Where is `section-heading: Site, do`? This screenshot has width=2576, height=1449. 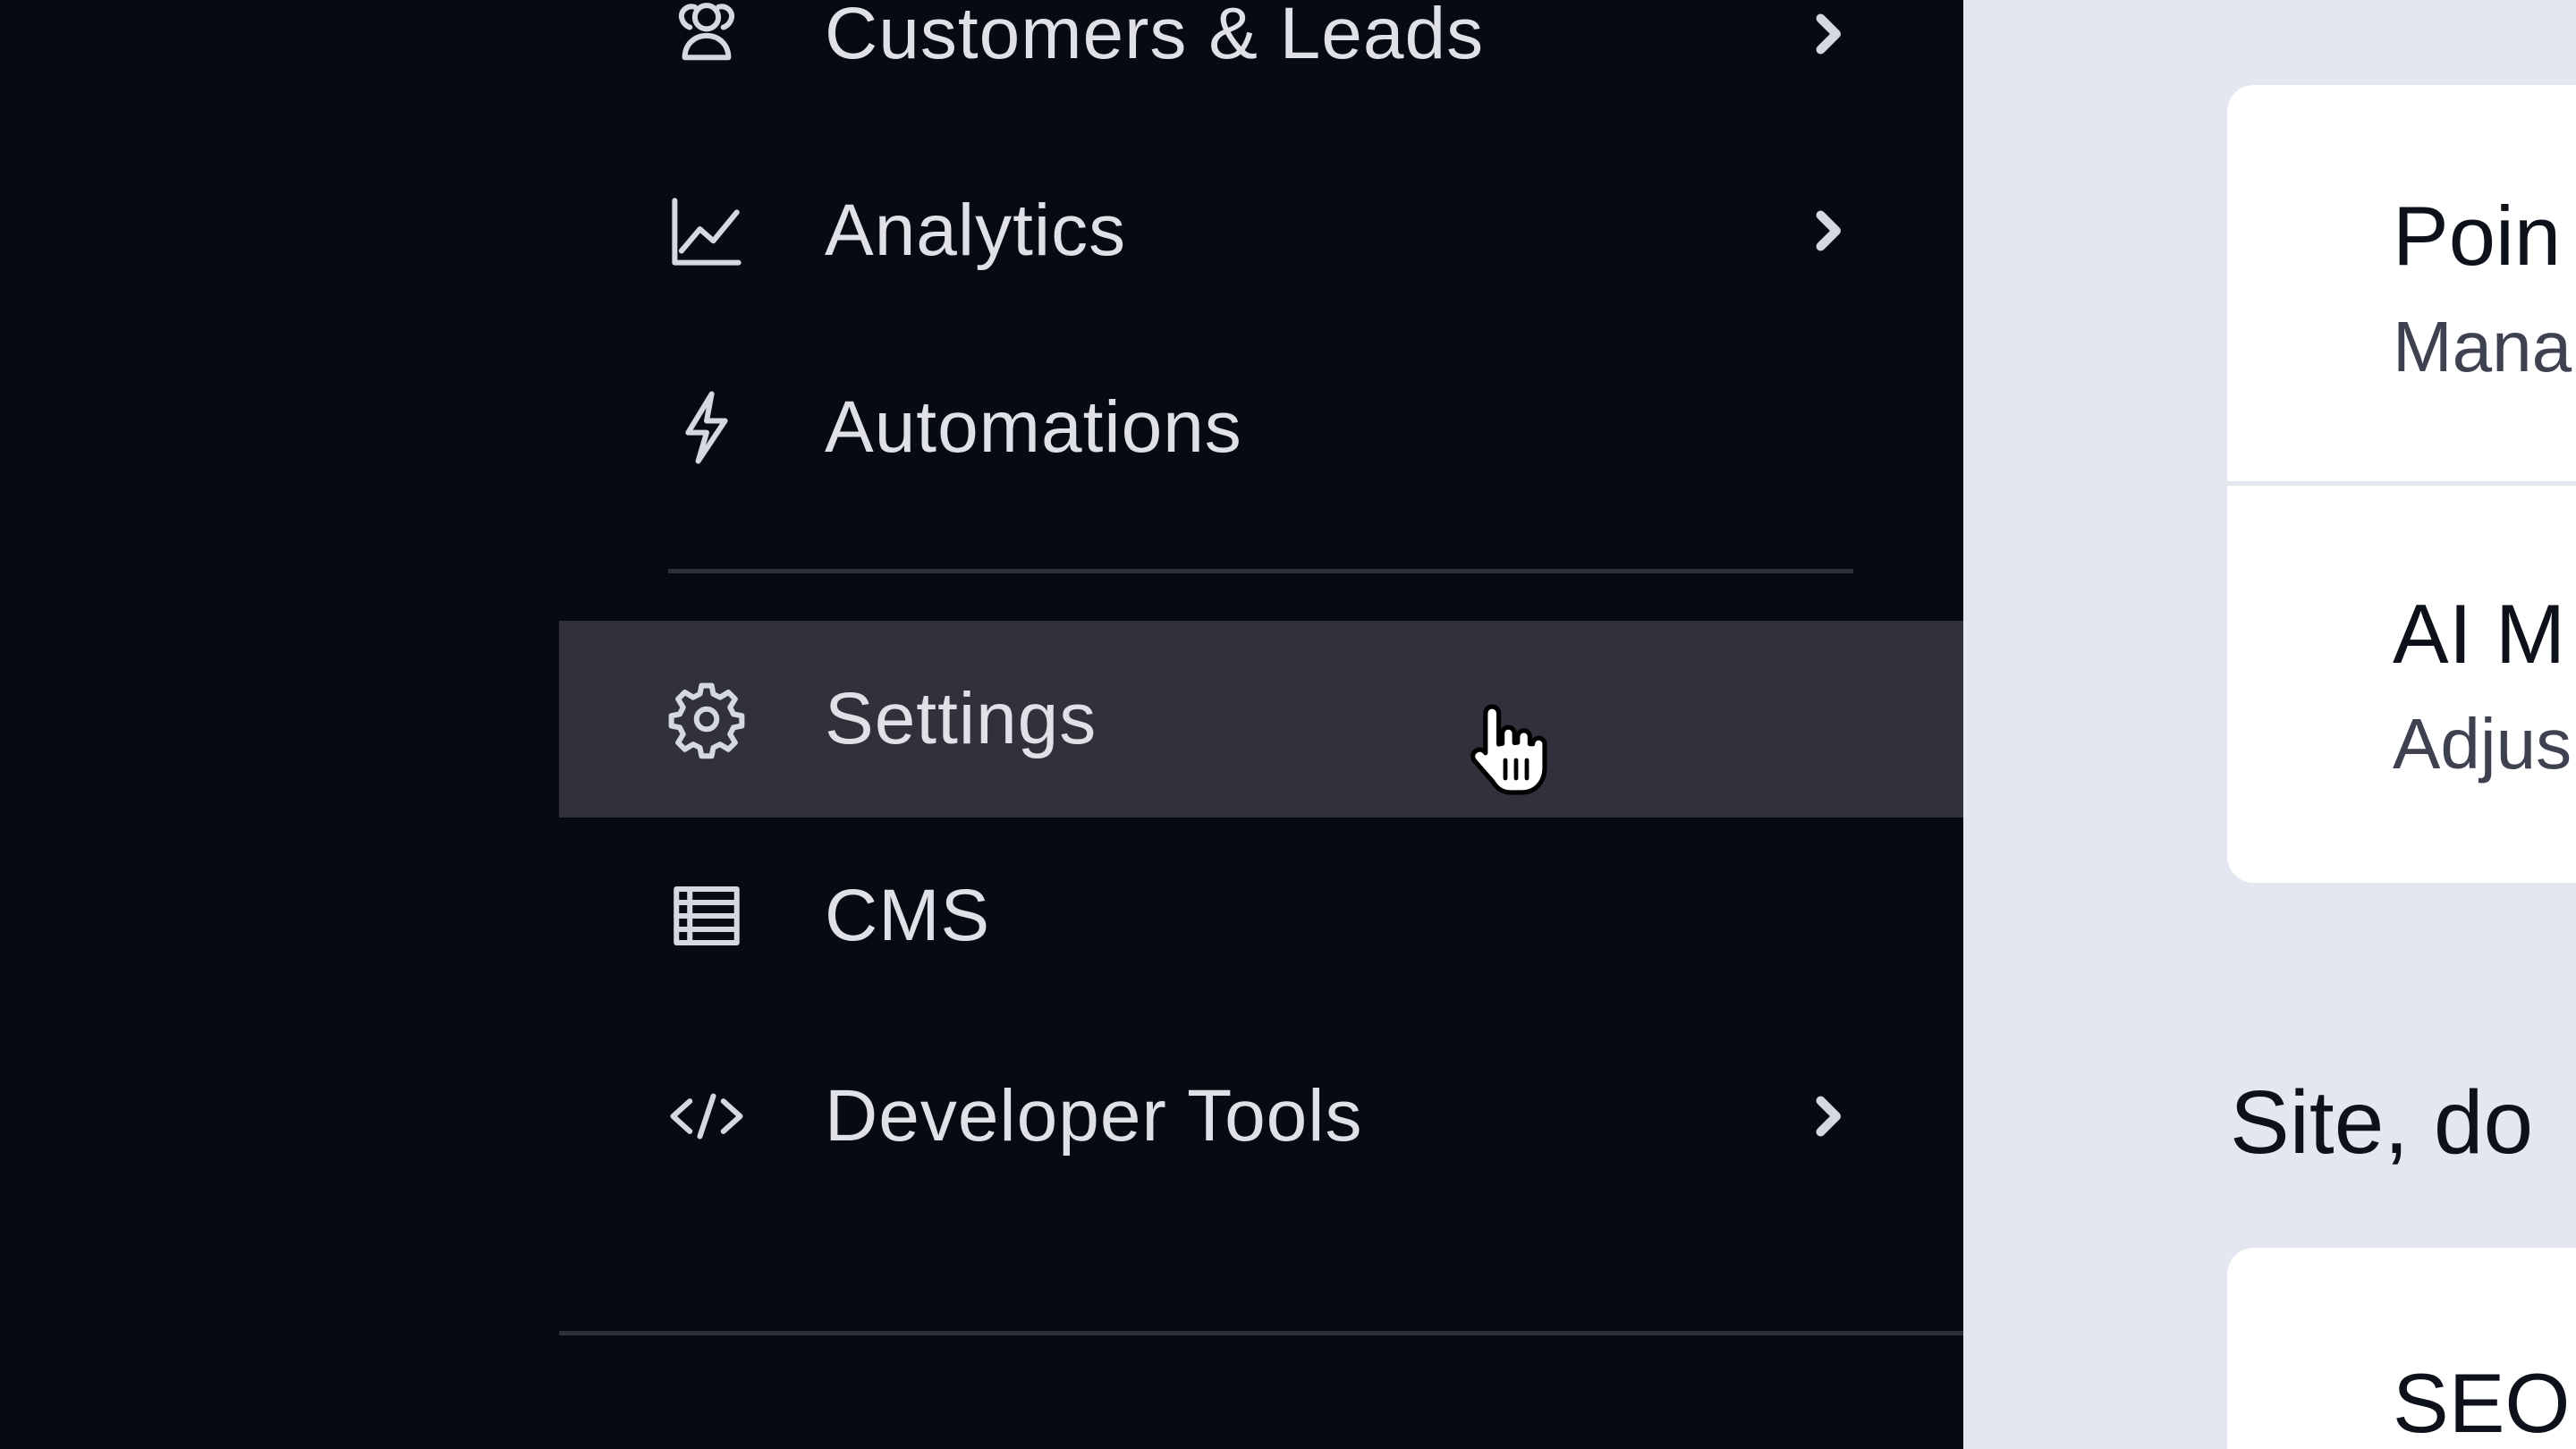 section-heading: Site, do is located at coordinates (2382, 1122).